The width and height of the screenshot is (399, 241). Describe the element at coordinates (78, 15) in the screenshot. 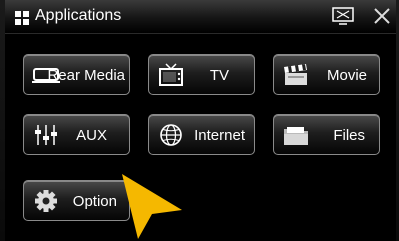

I see `window-title: Applications` at that location.